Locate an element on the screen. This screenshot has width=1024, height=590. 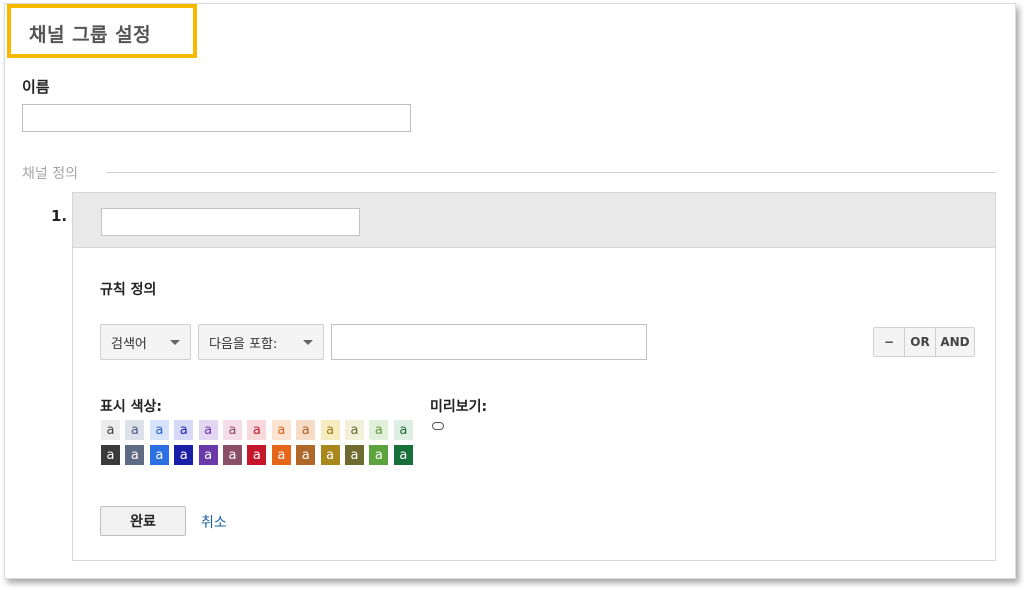
cancel-link: 취소 is located at coordinates (214, 522).